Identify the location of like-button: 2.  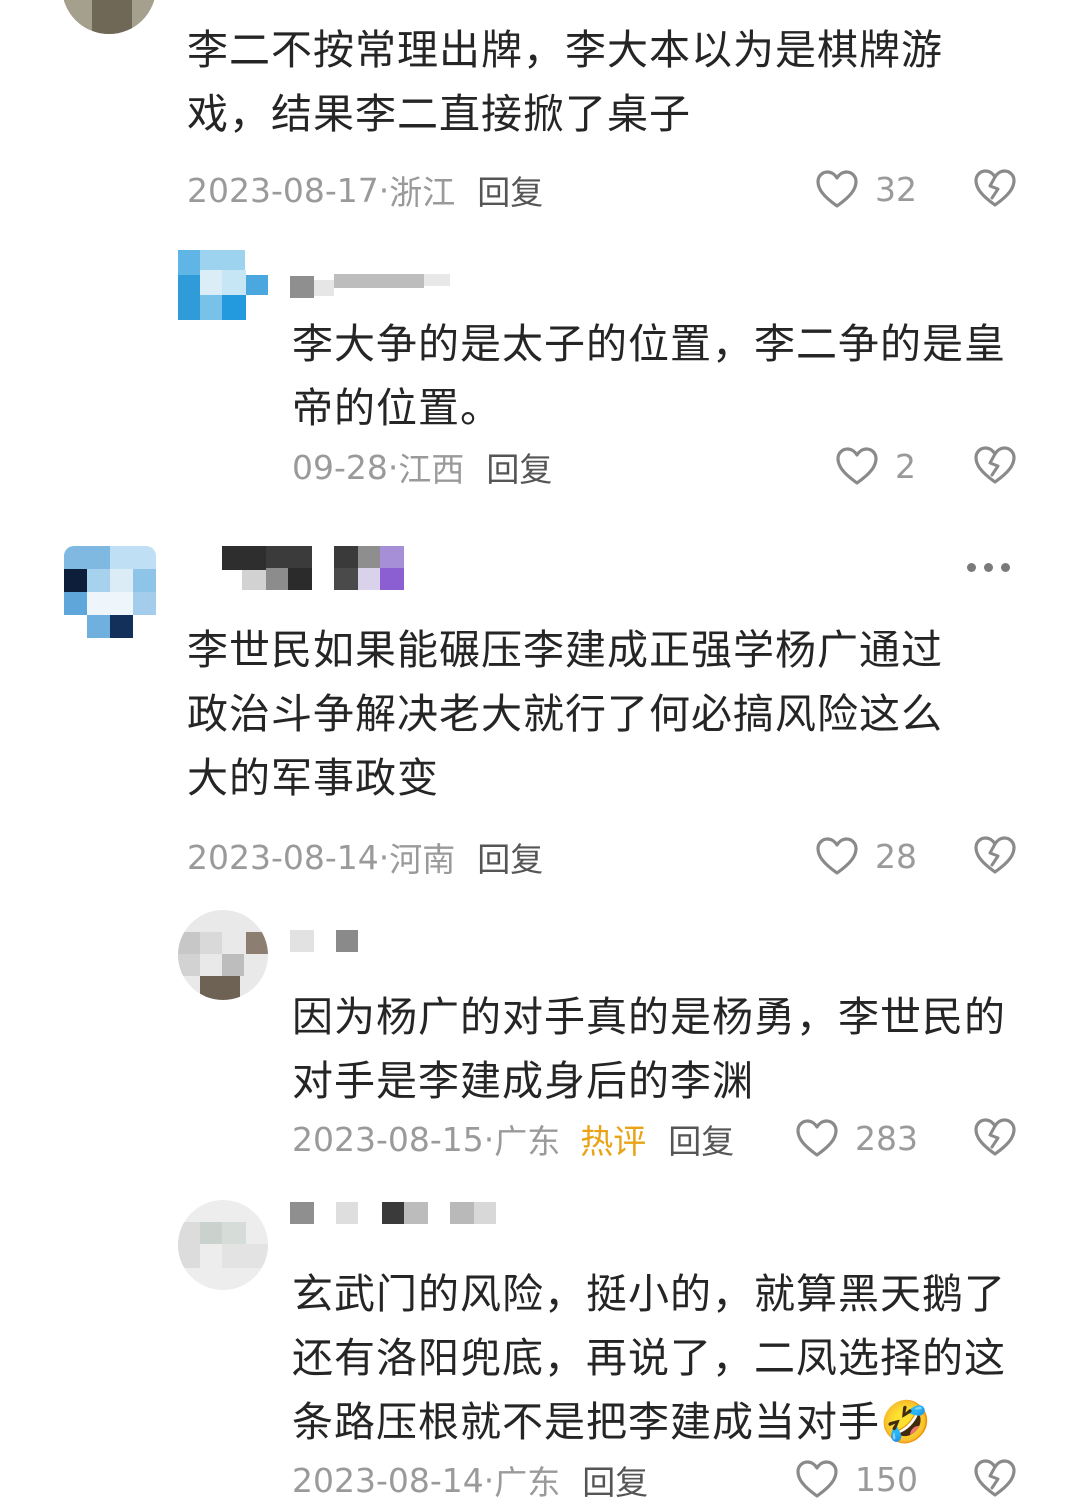
(875, 466).